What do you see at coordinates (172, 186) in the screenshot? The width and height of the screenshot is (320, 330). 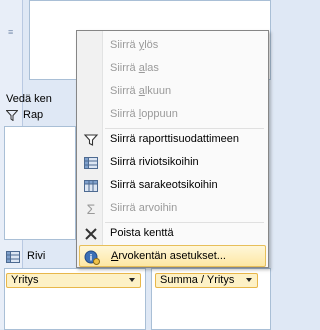 I see `menu-item-move-to-column-labels: Siirrä sarakeotsikoihin` at bounding box center [172, 186].